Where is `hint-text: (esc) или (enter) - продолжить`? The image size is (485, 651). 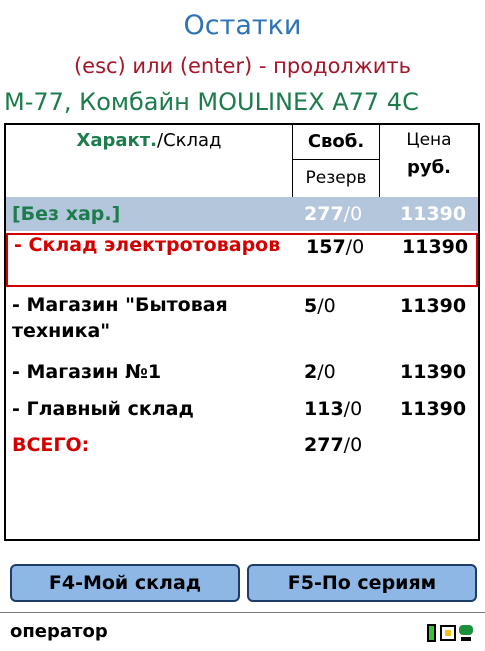 hint-text: (esc) или (enter) - продолжить is located at coordinates (242, 66).